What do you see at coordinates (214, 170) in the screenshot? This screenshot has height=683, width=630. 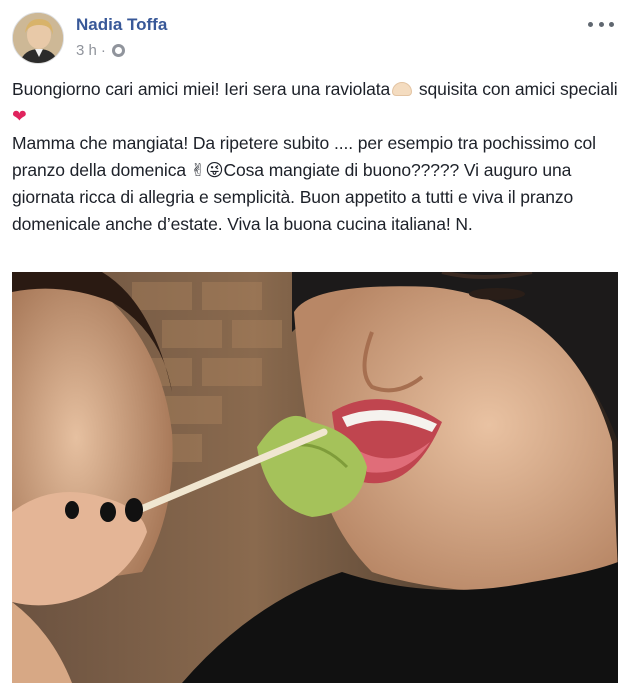 I see `winking-face-tongue-emoji-icon: 😜` at bounding box center [214, 170].